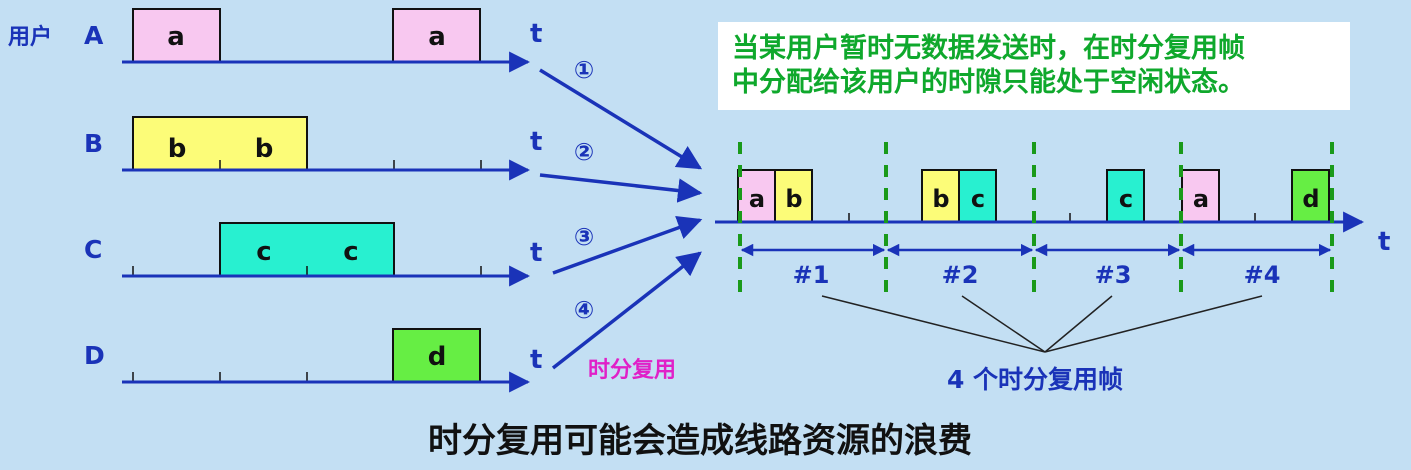 The height and width of the screenshot is (470, 1411). Describe the element at coordinates (264, 149) in the screenshot. I see `user-b-block-2-label: b` at that location.